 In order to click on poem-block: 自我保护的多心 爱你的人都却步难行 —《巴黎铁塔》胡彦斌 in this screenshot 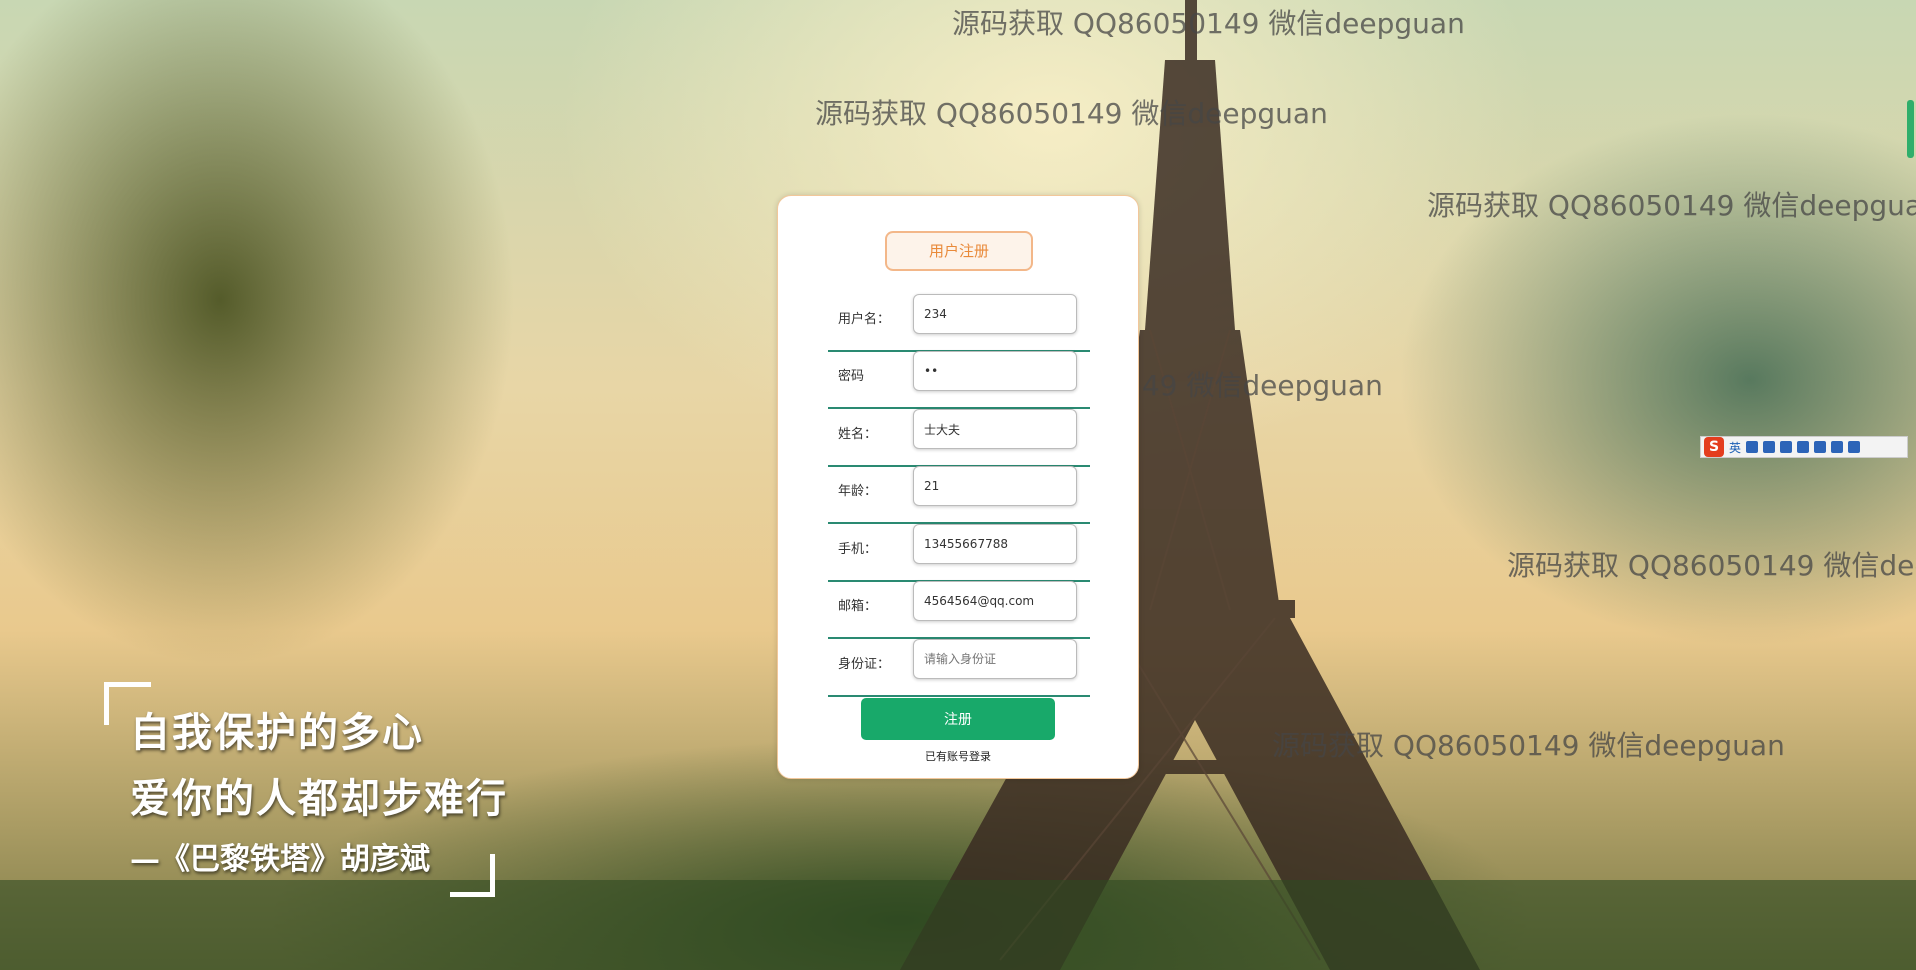, I will do `click(319, 789)`.